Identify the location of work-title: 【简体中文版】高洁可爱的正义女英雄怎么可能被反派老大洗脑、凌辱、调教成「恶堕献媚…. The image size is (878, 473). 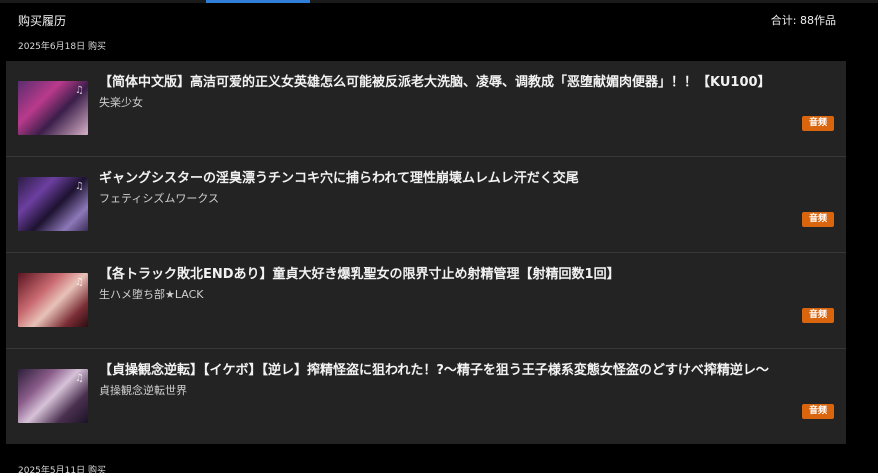
(464, 80).